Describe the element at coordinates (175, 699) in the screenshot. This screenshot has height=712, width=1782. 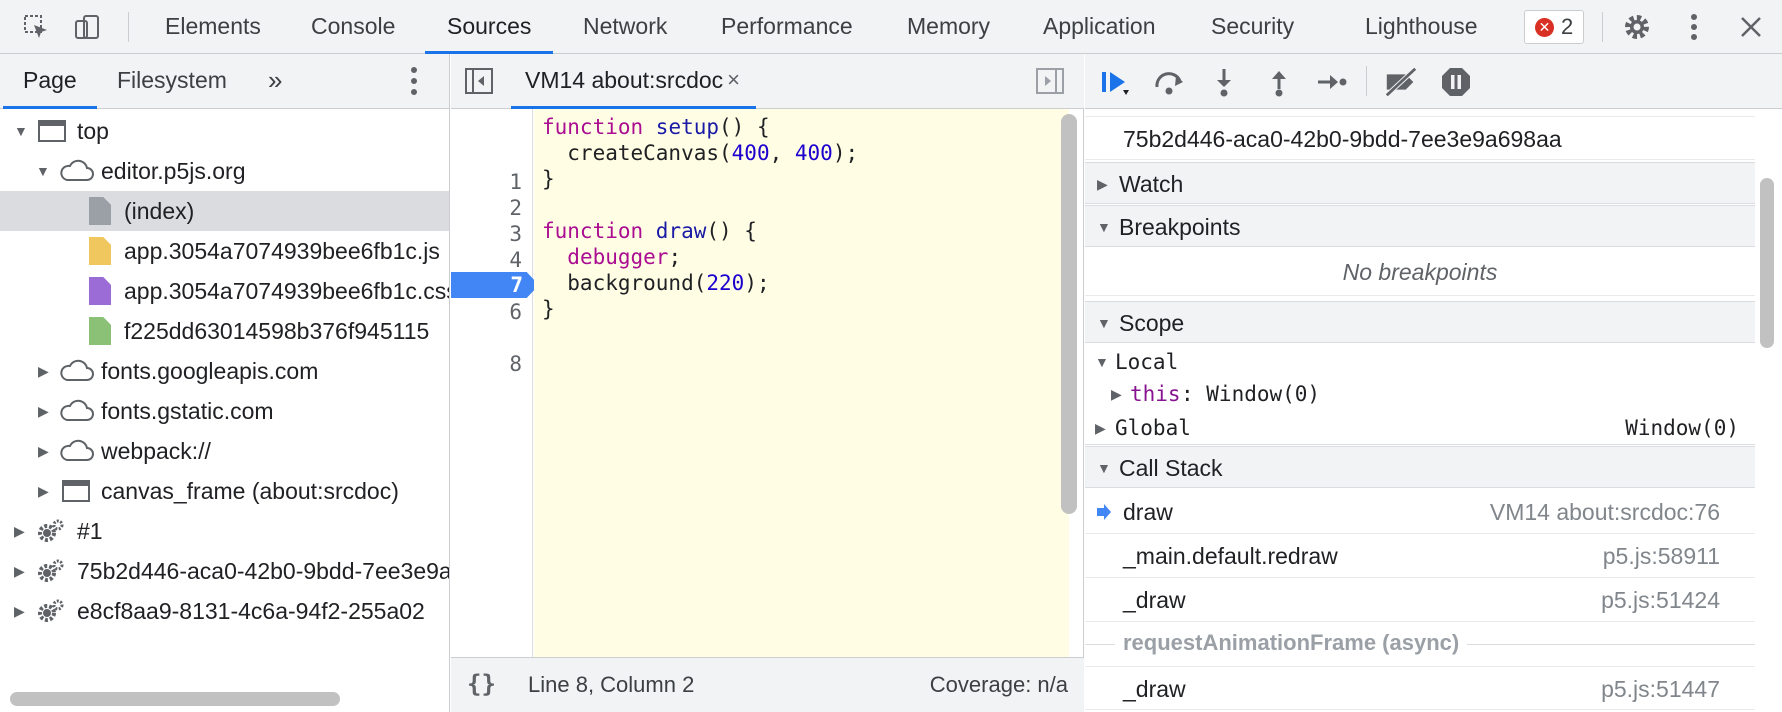
I see `navigator-horizontal-scrollbar` at that location.